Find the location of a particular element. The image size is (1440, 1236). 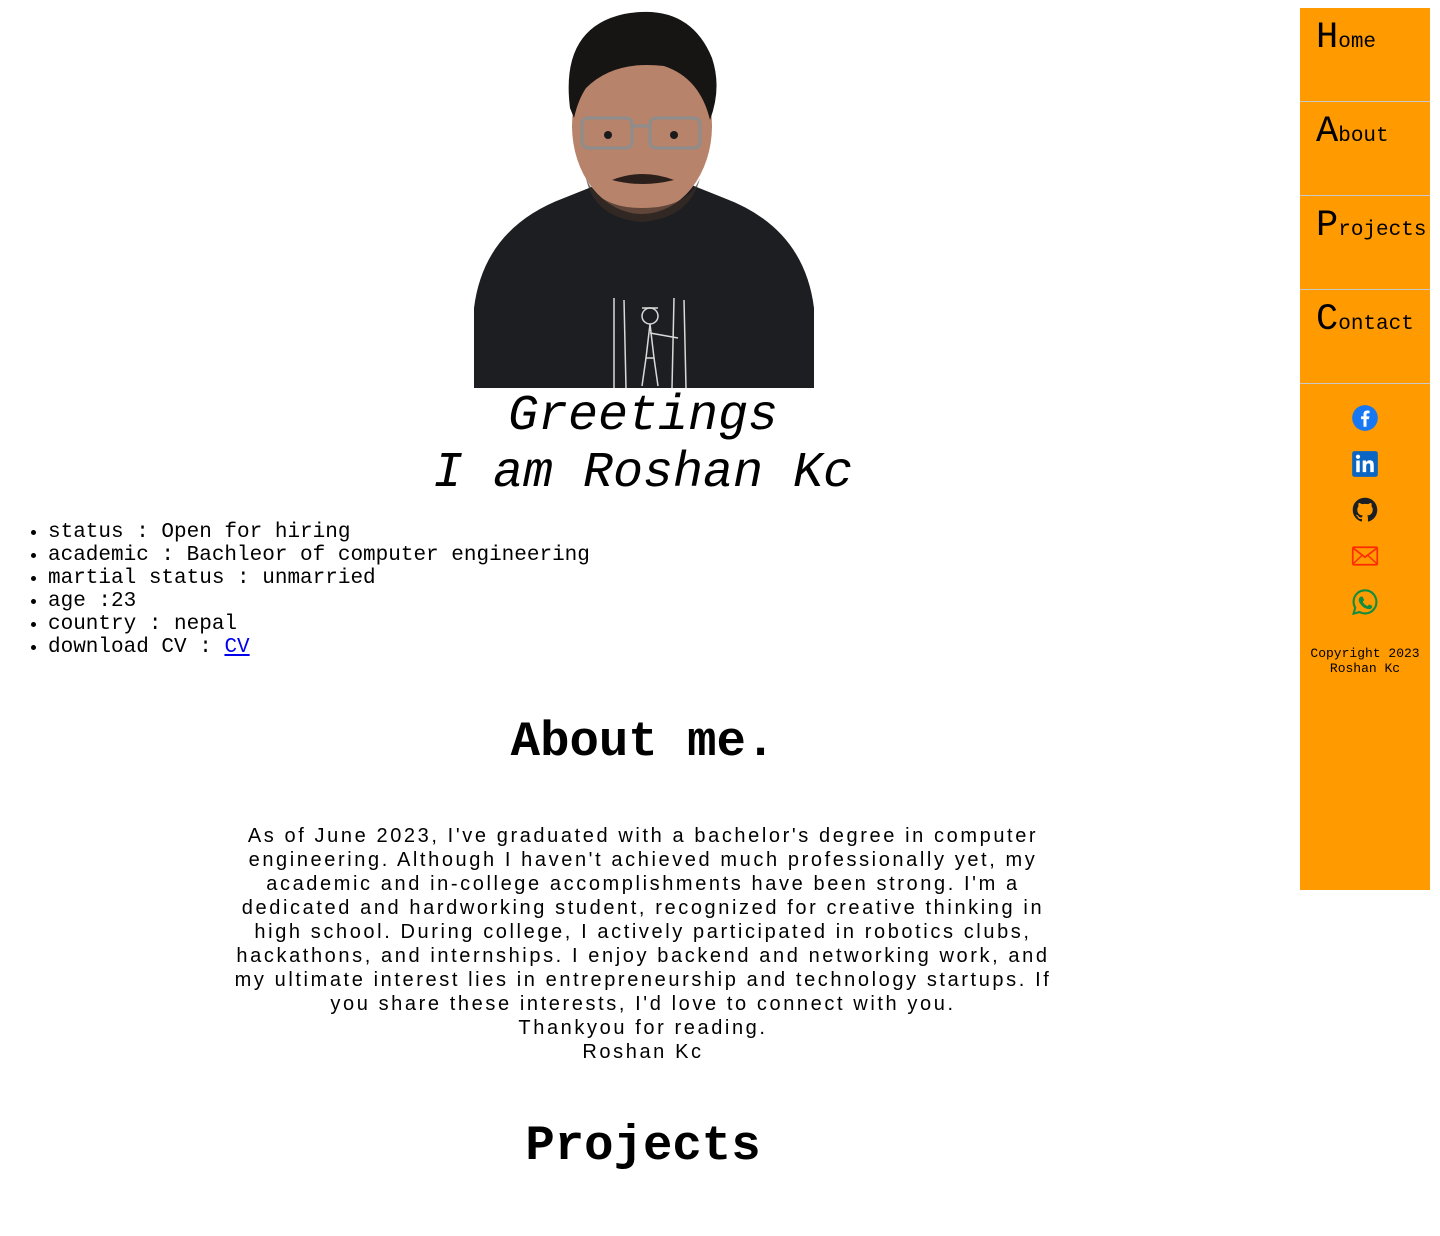

social-links is located at coordinates (1365, 519).